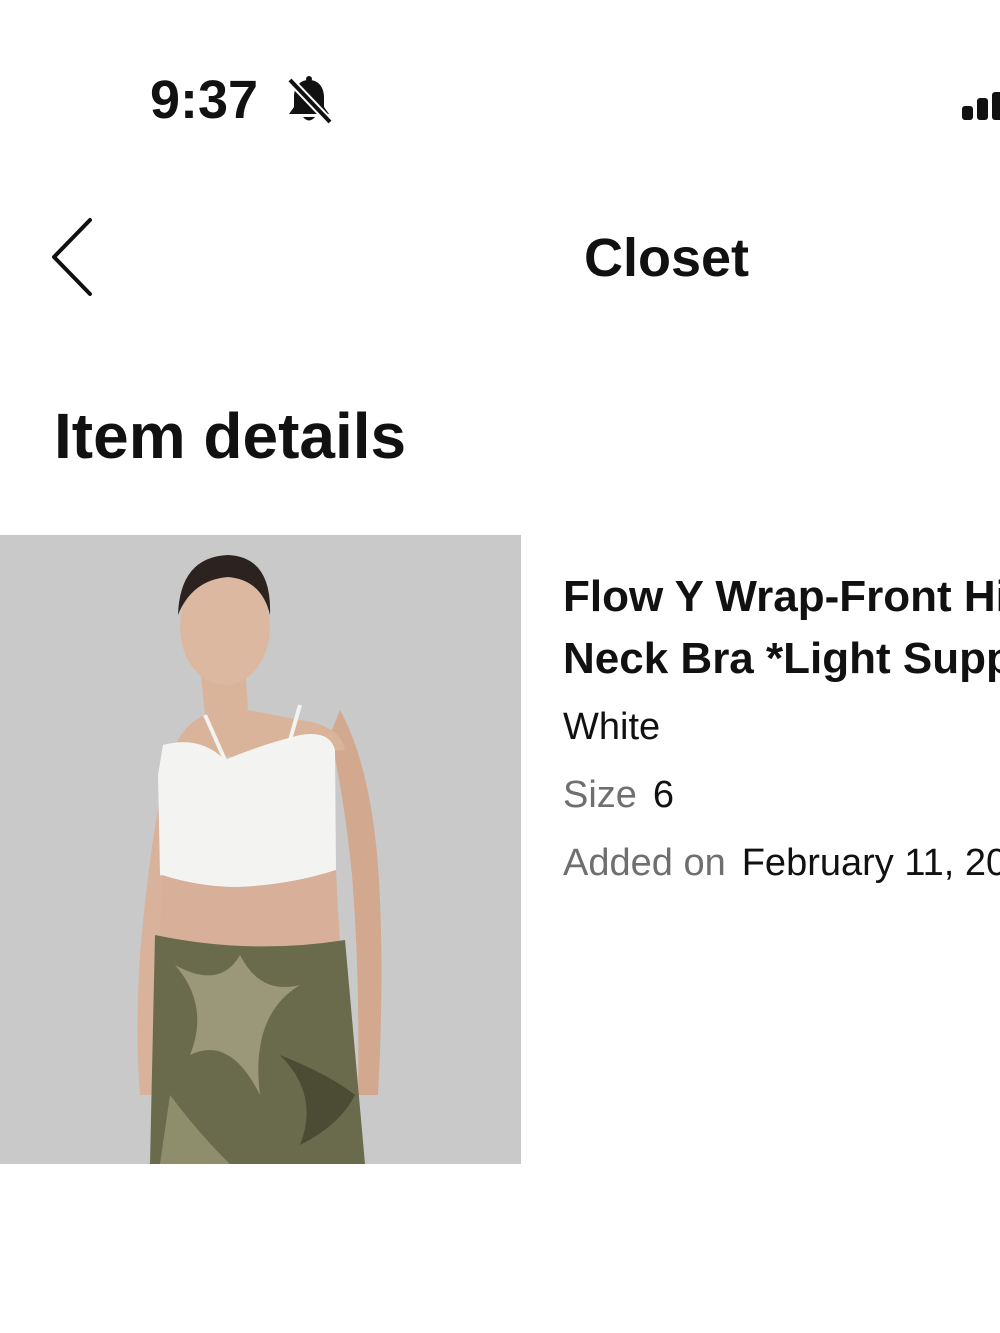 The width and height of the screenshot is (1000, 1333). What do you see at coordinates (72, 257) in the screenshot?
I see `chevron-left-icon` at bounding box center [72, 257].